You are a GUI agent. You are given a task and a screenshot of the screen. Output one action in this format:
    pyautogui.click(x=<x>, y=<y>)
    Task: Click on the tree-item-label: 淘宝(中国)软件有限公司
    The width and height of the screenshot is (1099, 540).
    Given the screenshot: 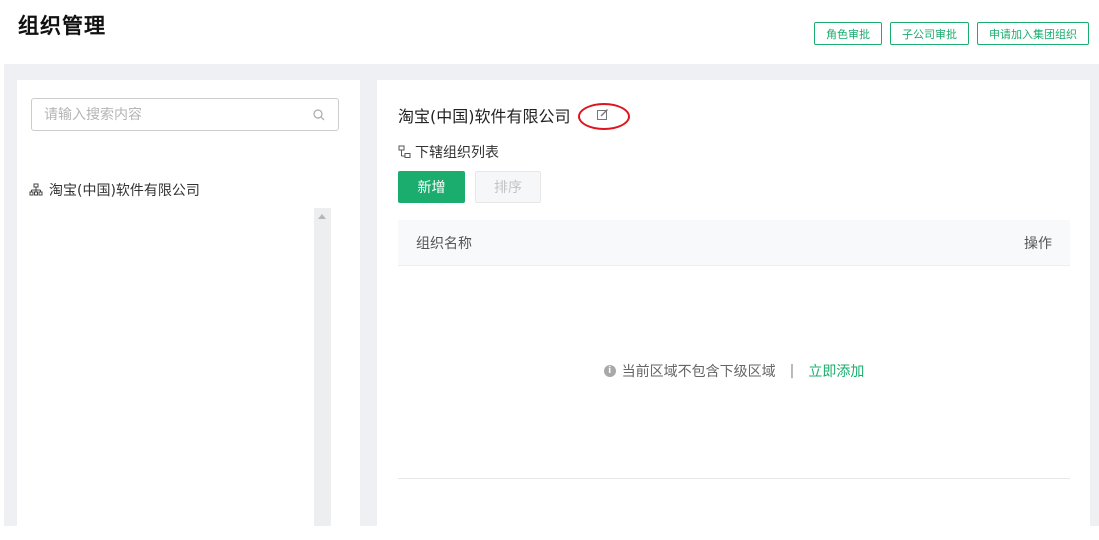 What is the action you would take?
    pyautogui.click(x=124, y=191)
    